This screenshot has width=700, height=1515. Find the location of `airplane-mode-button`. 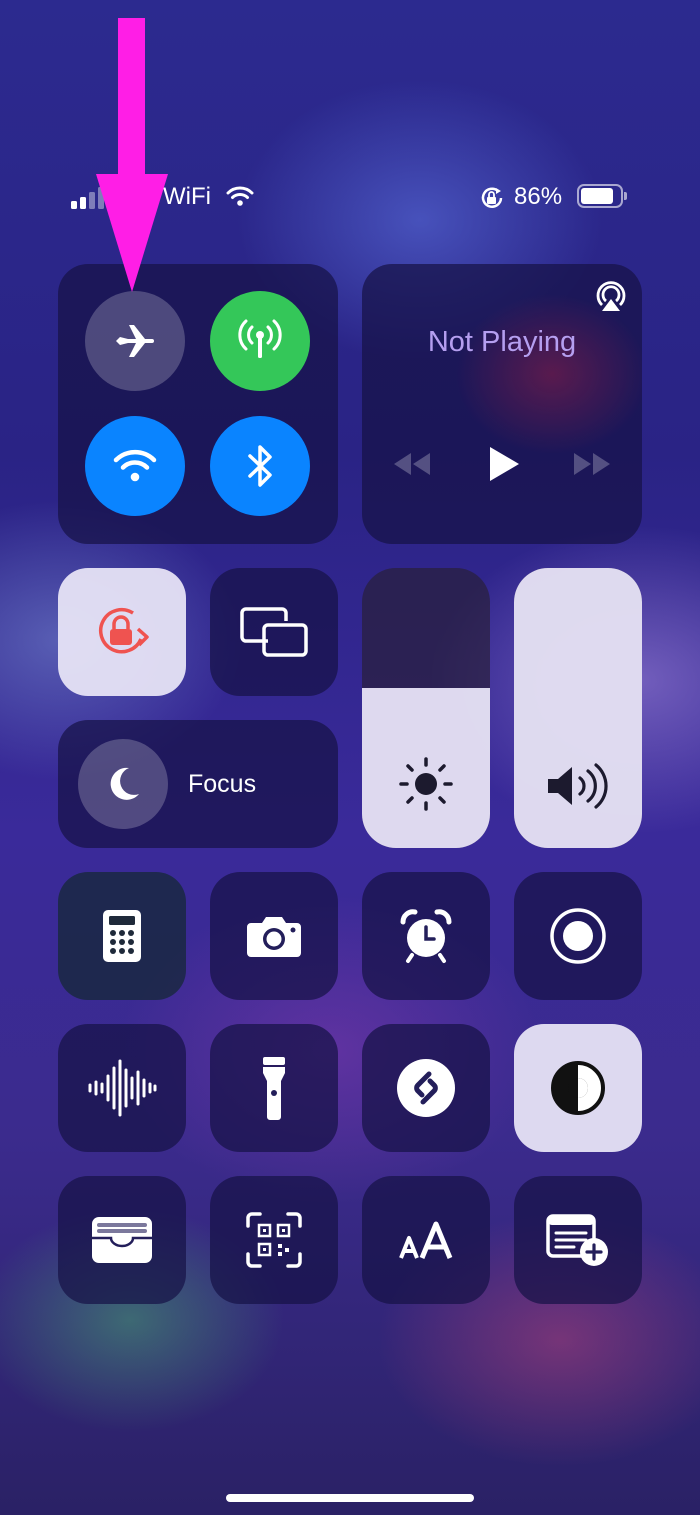

airplane-mode-button is located at coordinates (135, 341).